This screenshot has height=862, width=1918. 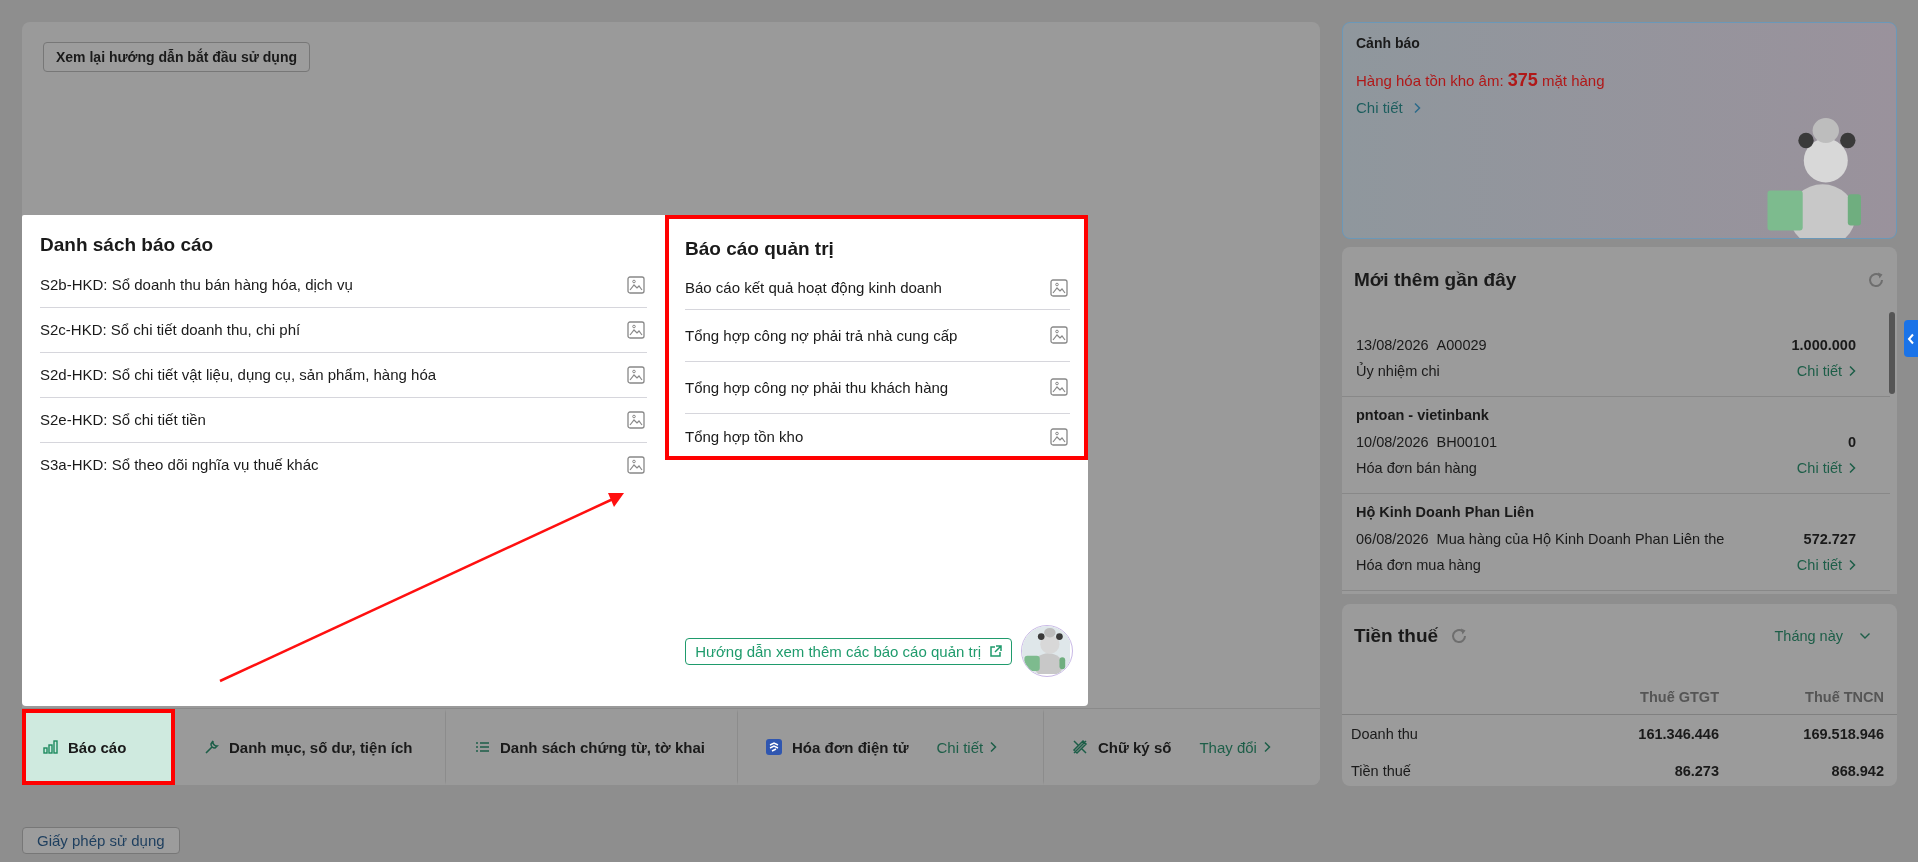 What do you see at coordinates (1481, 80) in the screenshot?
I see `alert-message: Hàng hóa tồn kho âm: 375 mặt hàng` at bounding box center [1481, 80].